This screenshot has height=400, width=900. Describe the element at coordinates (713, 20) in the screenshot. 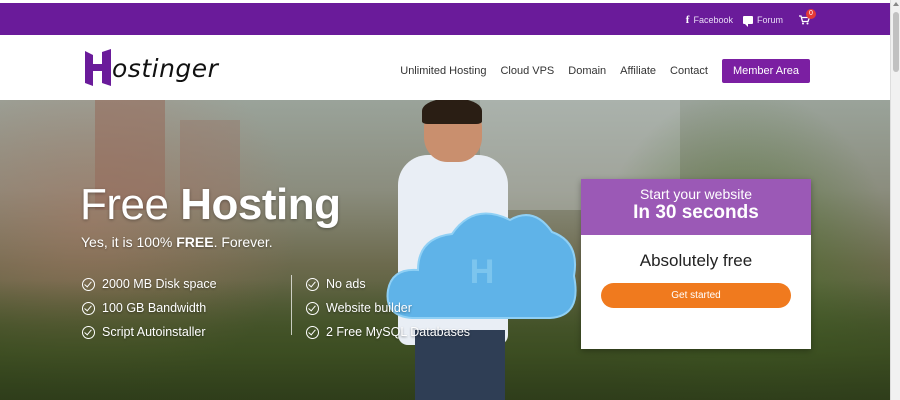

I see `facebook-label: Facebook` at that location.